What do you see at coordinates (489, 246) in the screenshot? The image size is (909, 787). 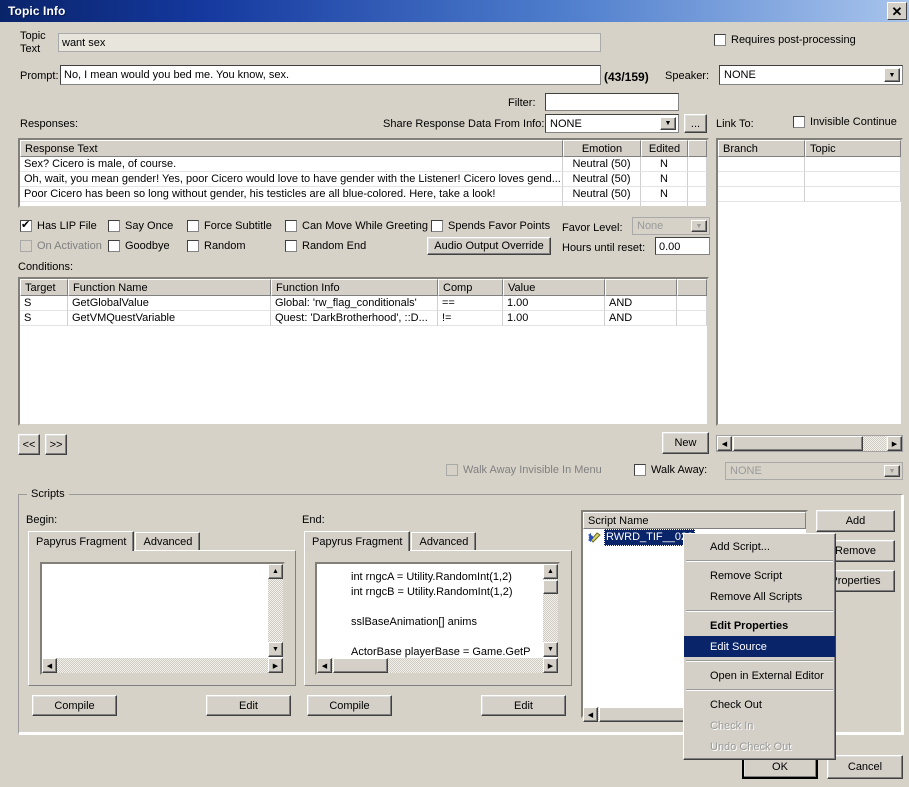 I see `audio-output-override-button: Audio Output Override` at bounding box center [489, 246].